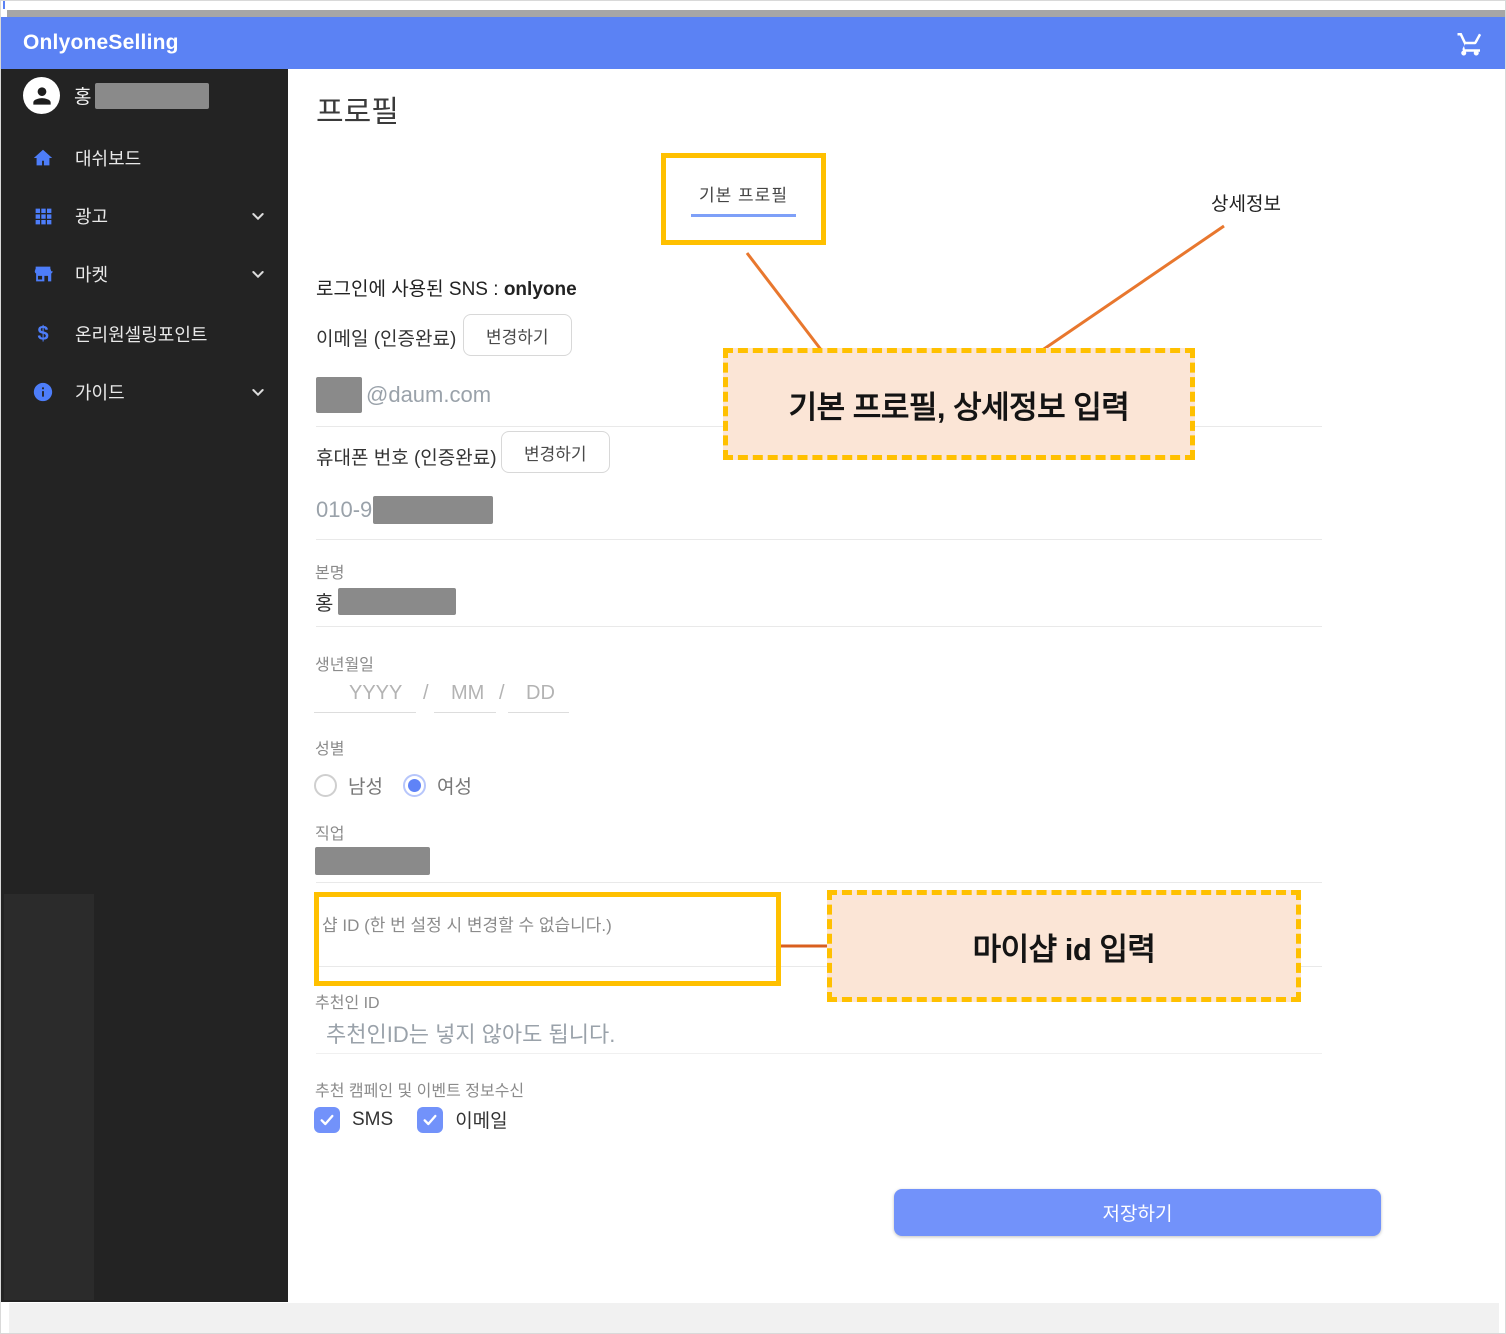 The height and width of the screenshot is (1334, 1506). I want to click on sns-login-line: 로그인에 사용된 SNS : onlyone, so click(446, 289).